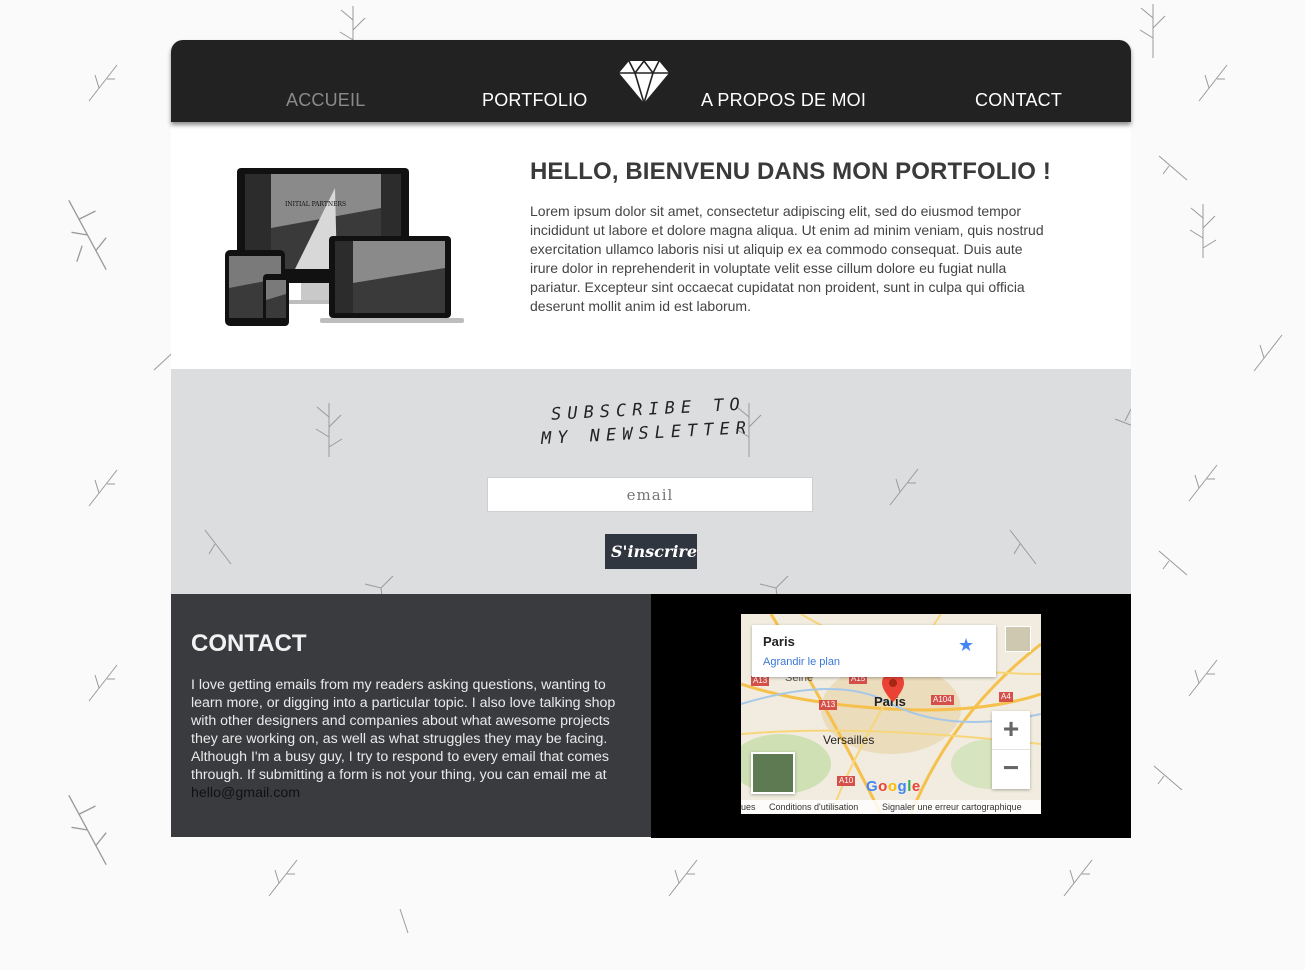  Describe the element at coordinates (325, 100) in the screenshot. I see `nav-item-accueil: ACCUEIL` at that location.